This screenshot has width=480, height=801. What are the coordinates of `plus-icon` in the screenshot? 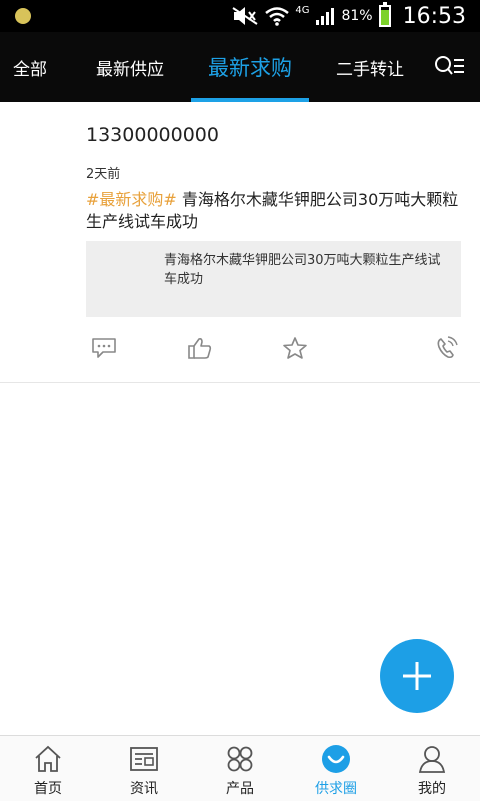 It's located at (417, 676).